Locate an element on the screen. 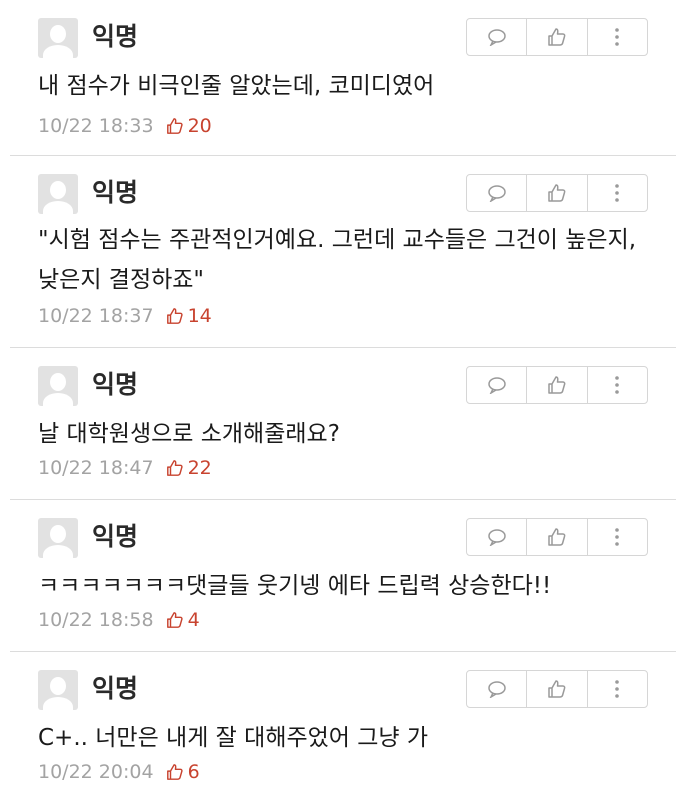  comment-meta: 10/22 20:04 6 is located at coordinates (119, 772).